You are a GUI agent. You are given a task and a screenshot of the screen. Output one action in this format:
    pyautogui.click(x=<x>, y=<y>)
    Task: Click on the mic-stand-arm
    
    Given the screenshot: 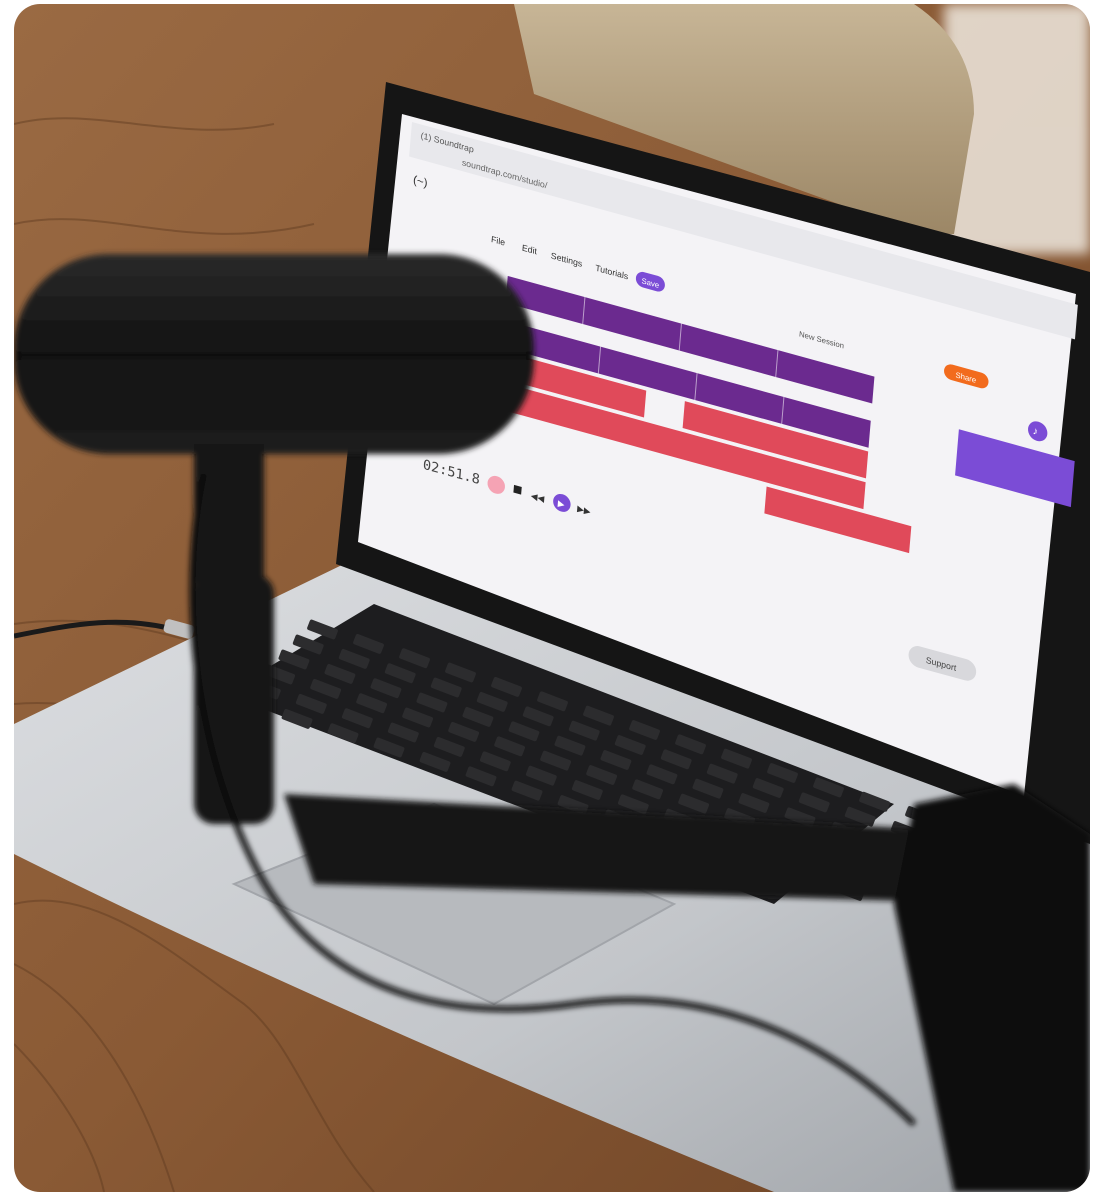 What is the action you would take?
    pyautogui.click(x=234, y=699)
    